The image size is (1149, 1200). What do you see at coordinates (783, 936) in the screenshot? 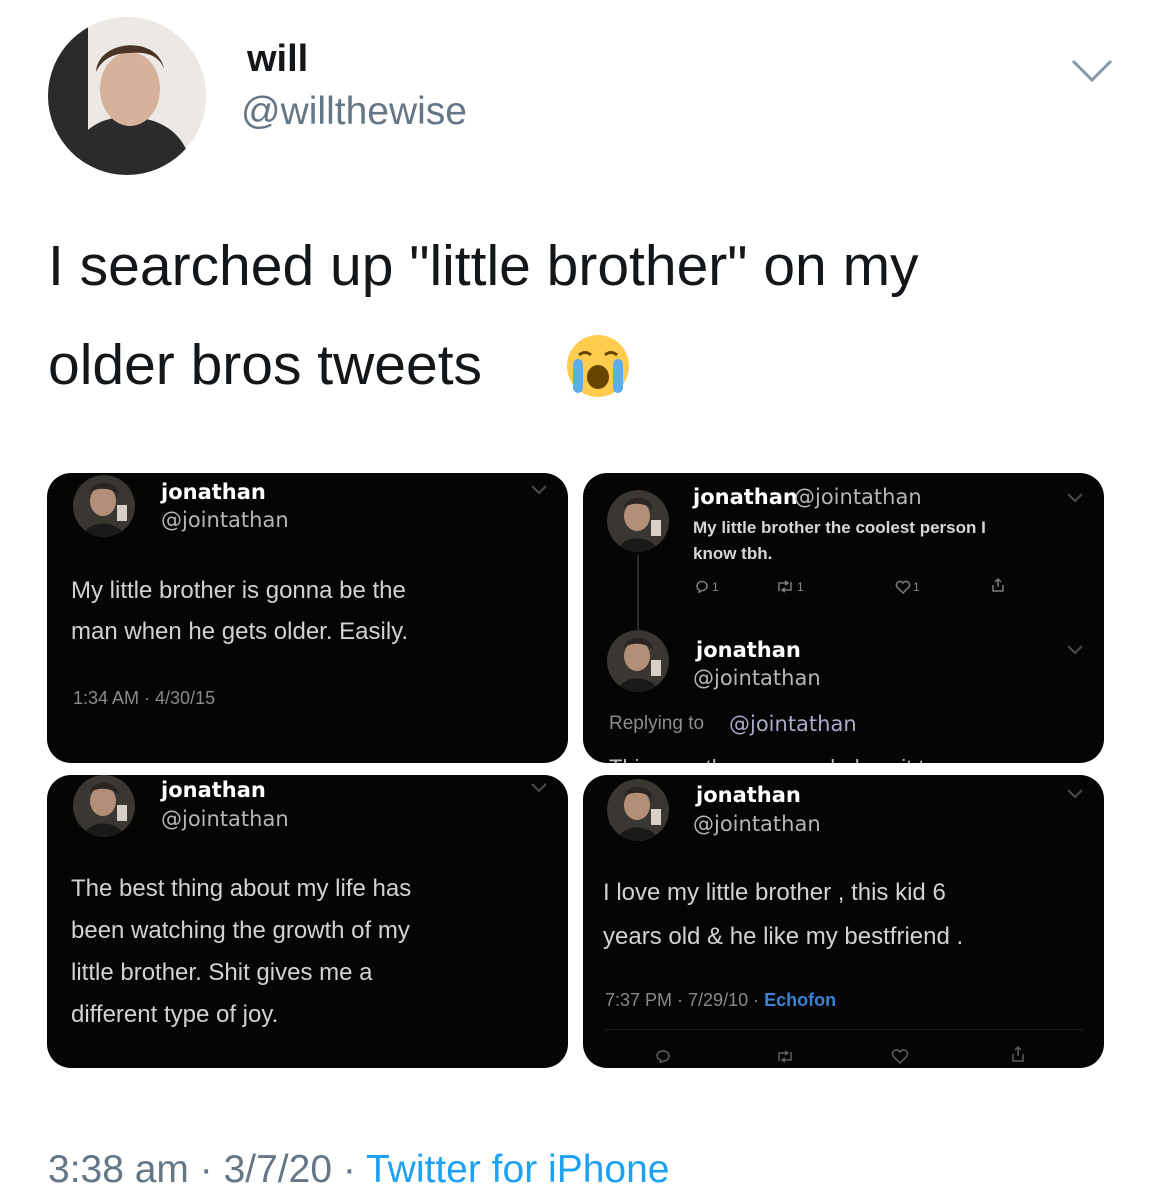
I see `panel-tweet-text: years old & he like my bestfriend .` at bounding box center [783, 936].